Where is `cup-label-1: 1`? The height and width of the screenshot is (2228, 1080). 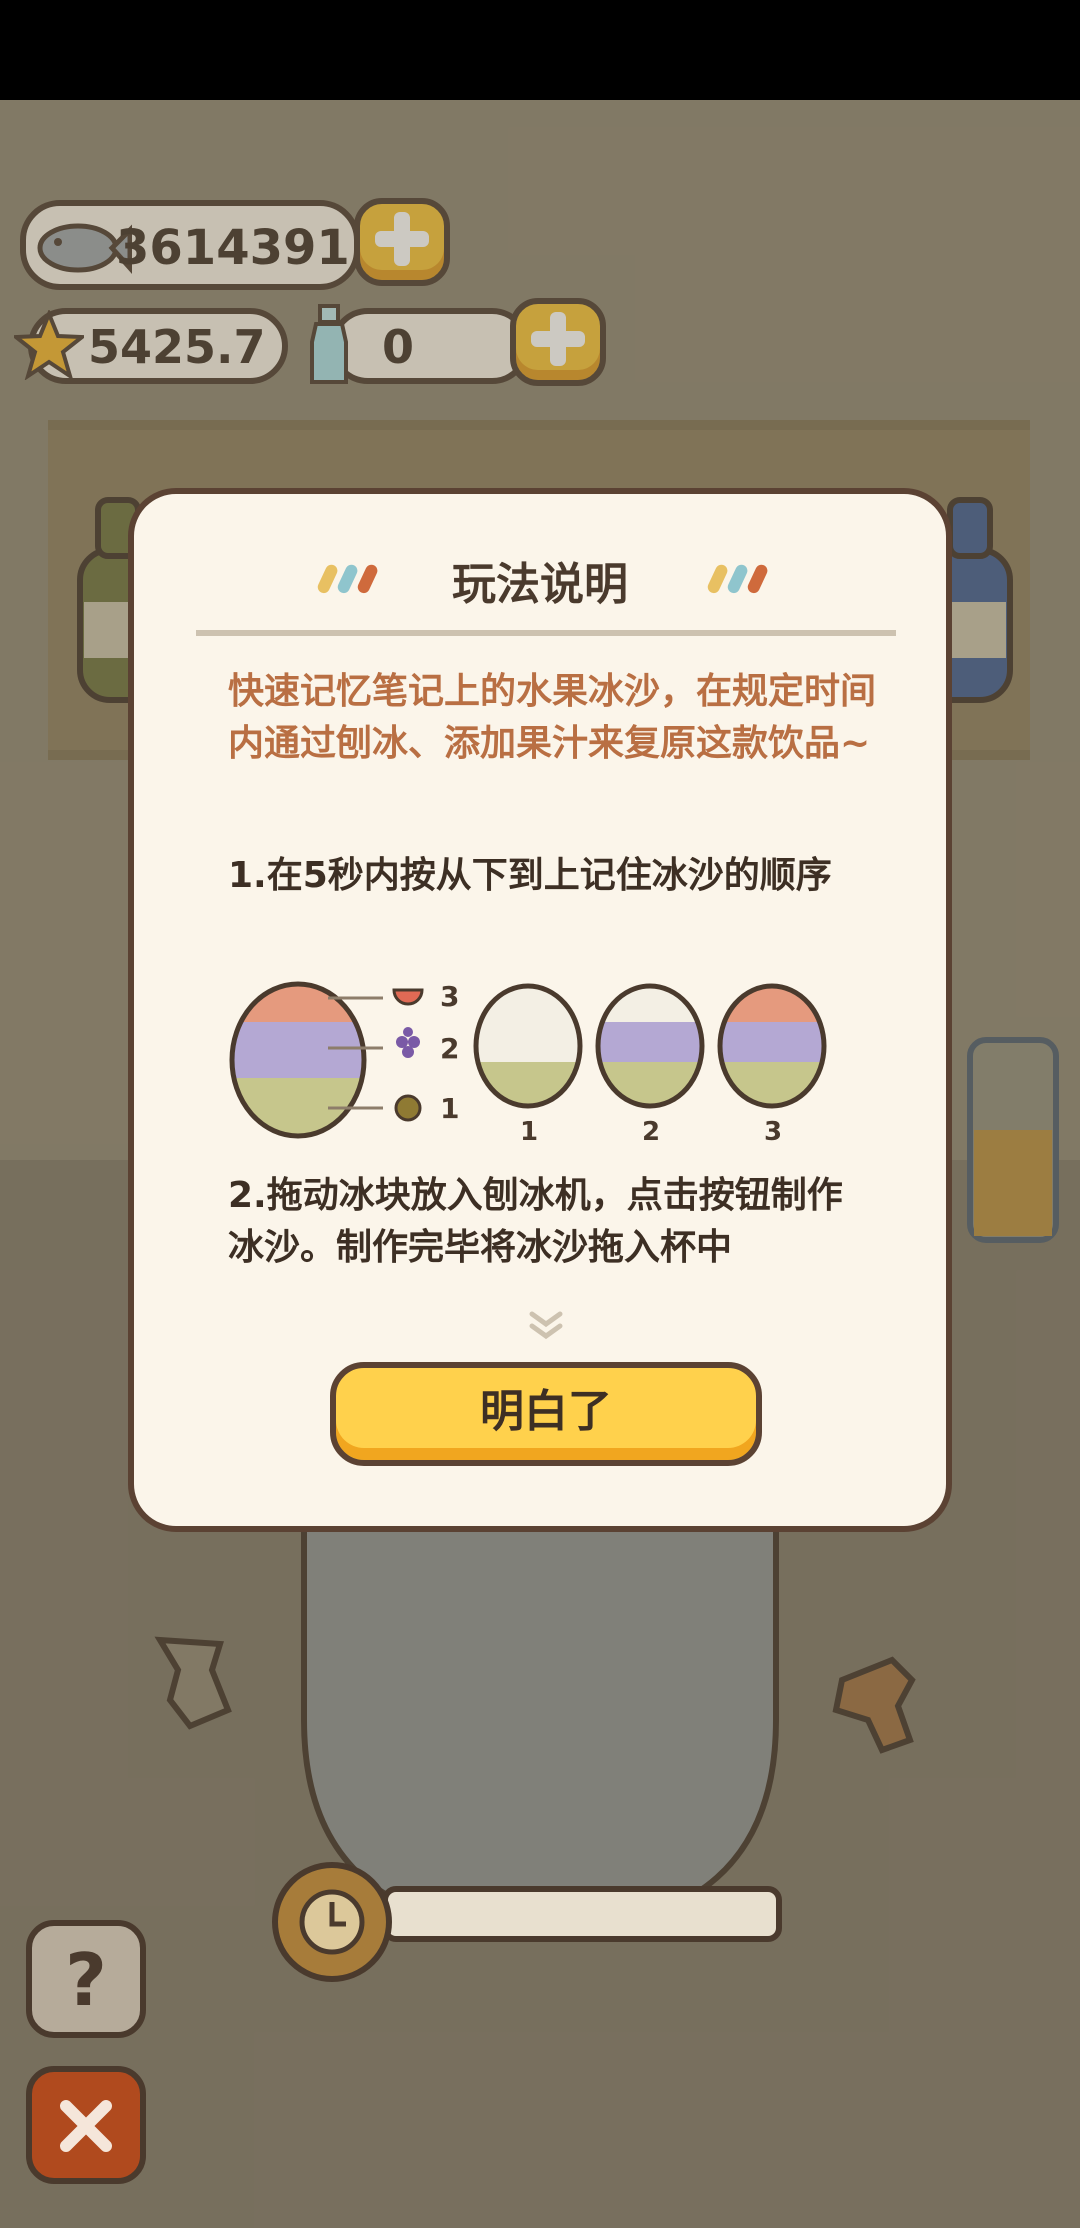
cup-label-1: 1 is located at coordinates (529, 1132).